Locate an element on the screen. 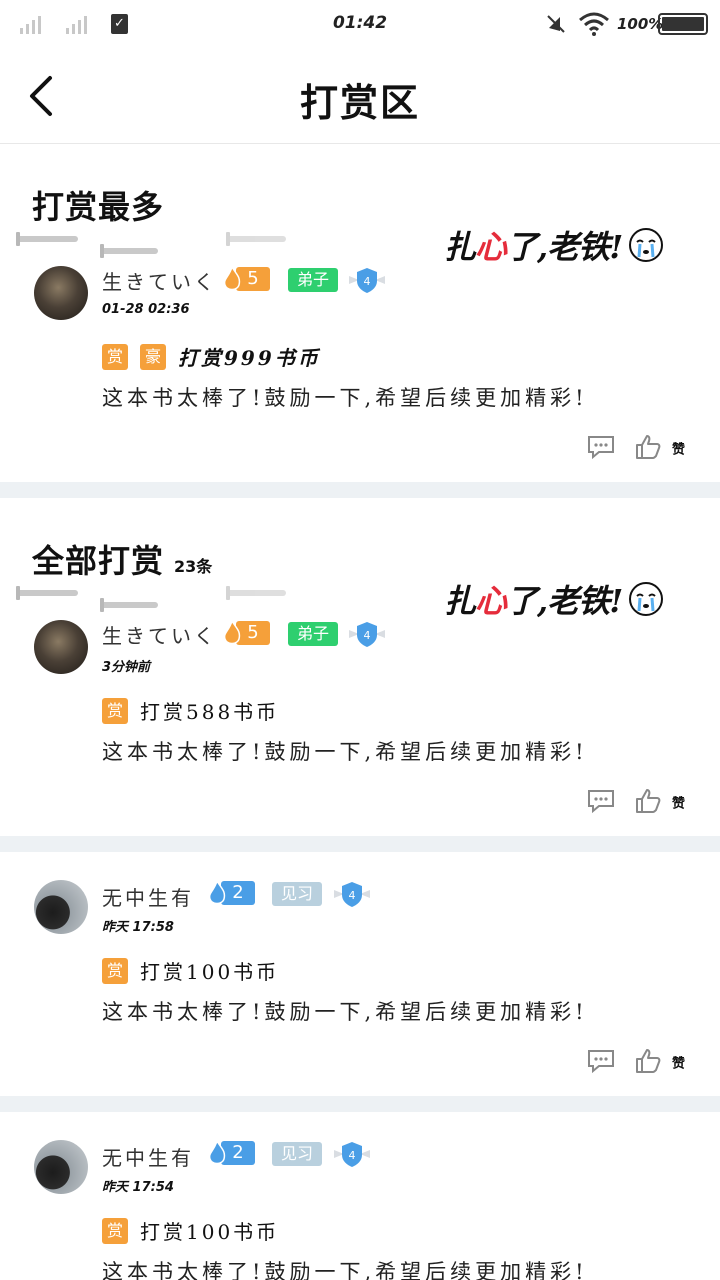 The width and height of the screenshot is (720, 1280). section-title-top: 打赏最多 is located at coordinates (98, 207).